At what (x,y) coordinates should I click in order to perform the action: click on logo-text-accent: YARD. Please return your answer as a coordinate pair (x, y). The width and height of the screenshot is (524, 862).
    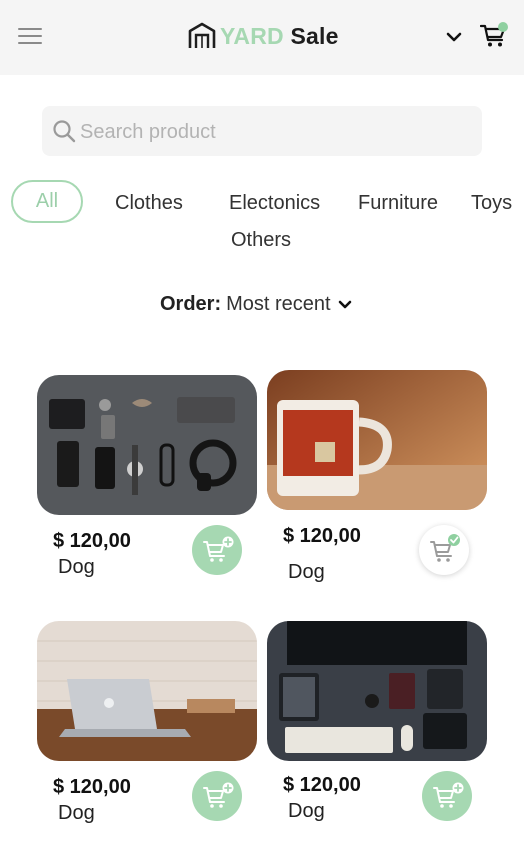
    Looking at the image, I should click on (252, 35).